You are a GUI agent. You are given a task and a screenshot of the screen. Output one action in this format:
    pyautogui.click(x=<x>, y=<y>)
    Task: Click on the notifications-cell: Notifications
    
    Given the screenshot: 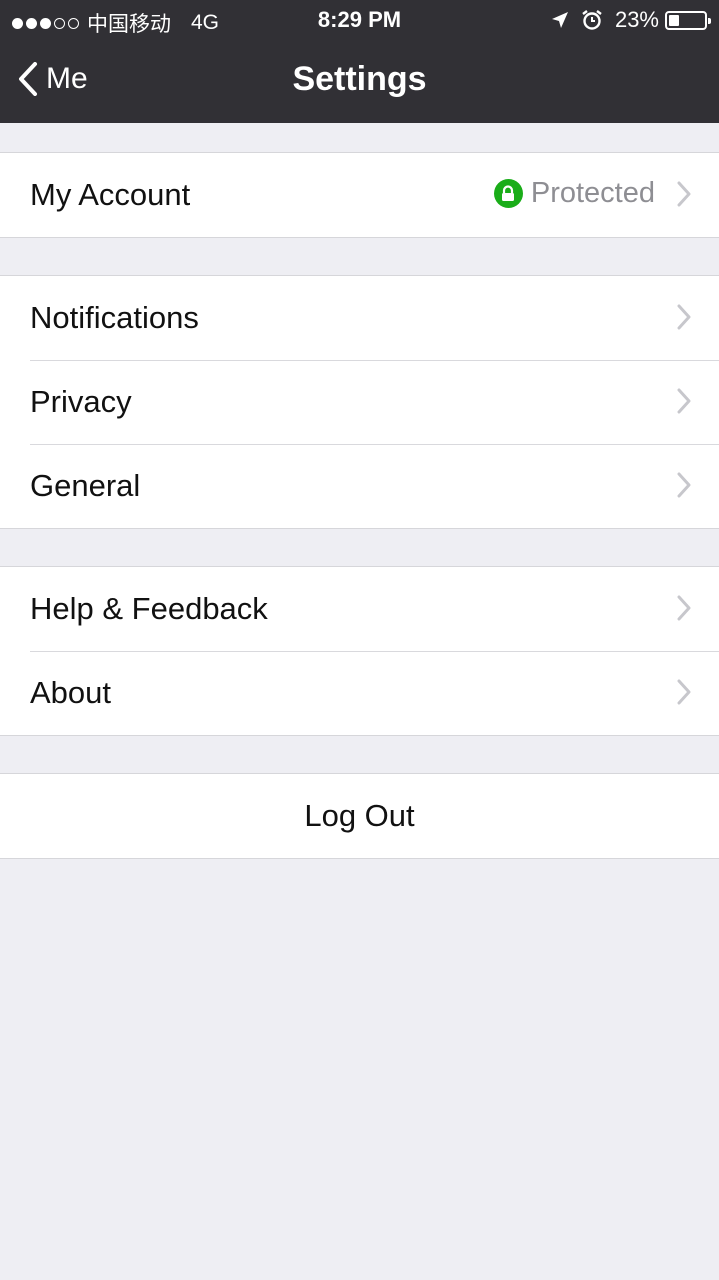 What is the action you would take?
    pyautogui.click(x=359, y=318)
    